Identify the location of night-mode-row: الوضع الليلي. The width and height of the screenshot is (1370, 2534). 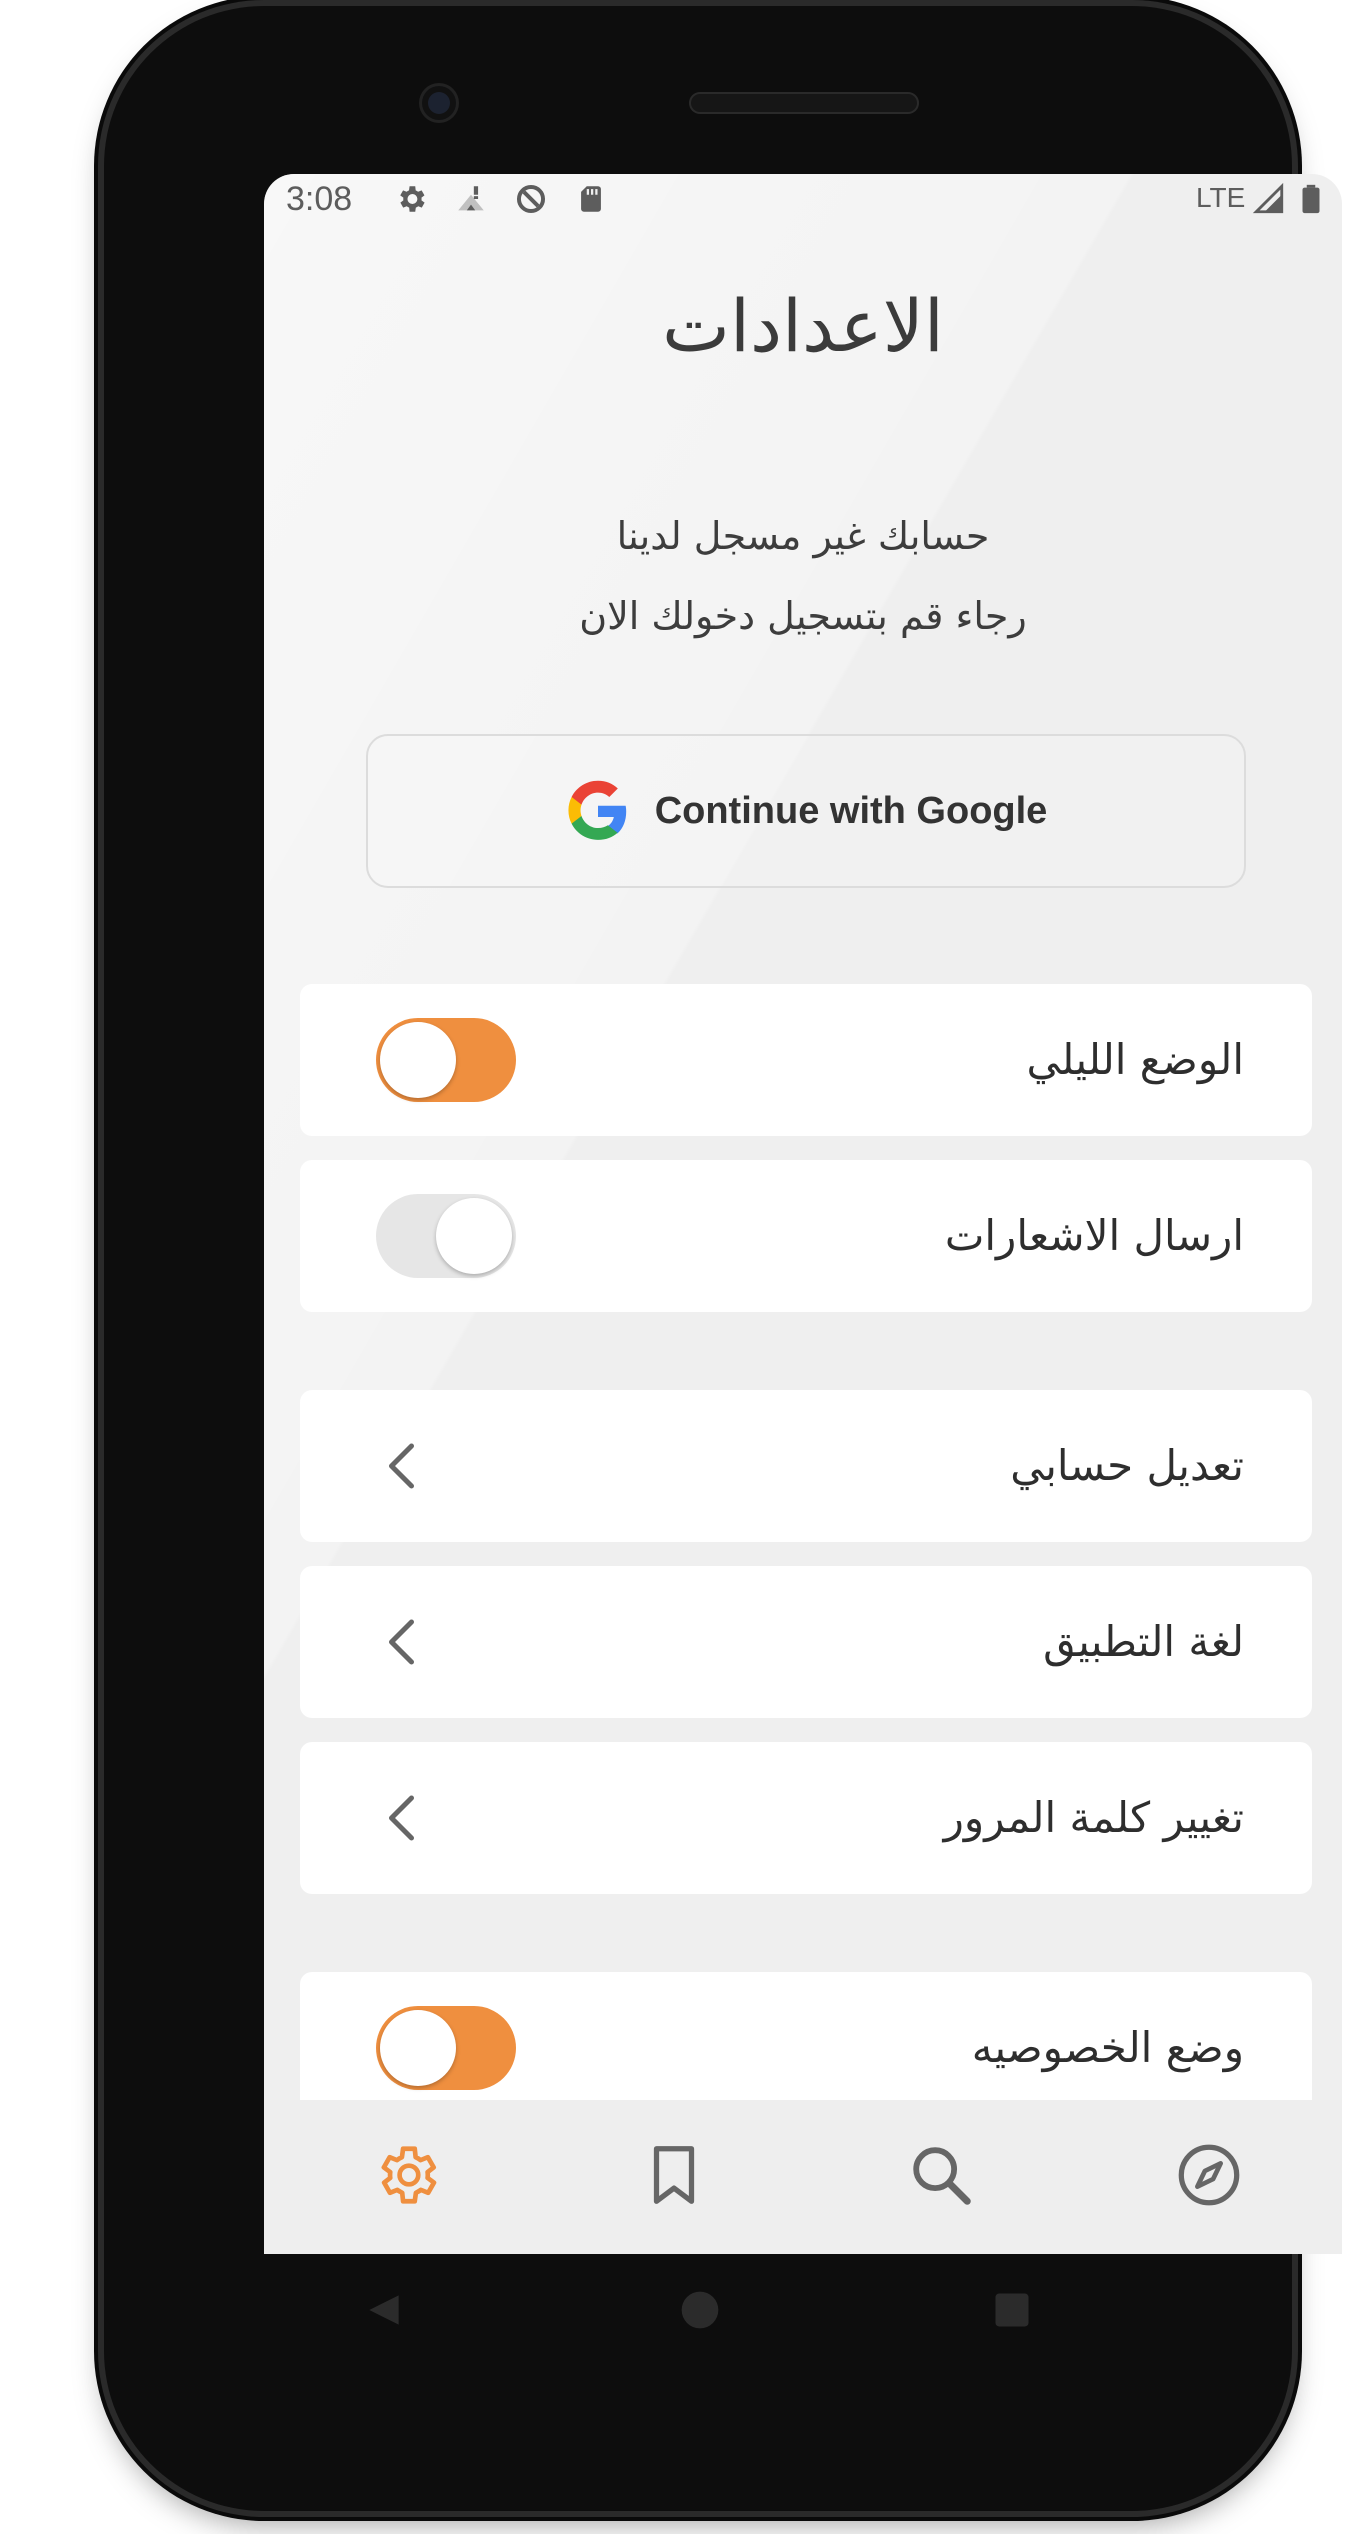
(806, 1060).